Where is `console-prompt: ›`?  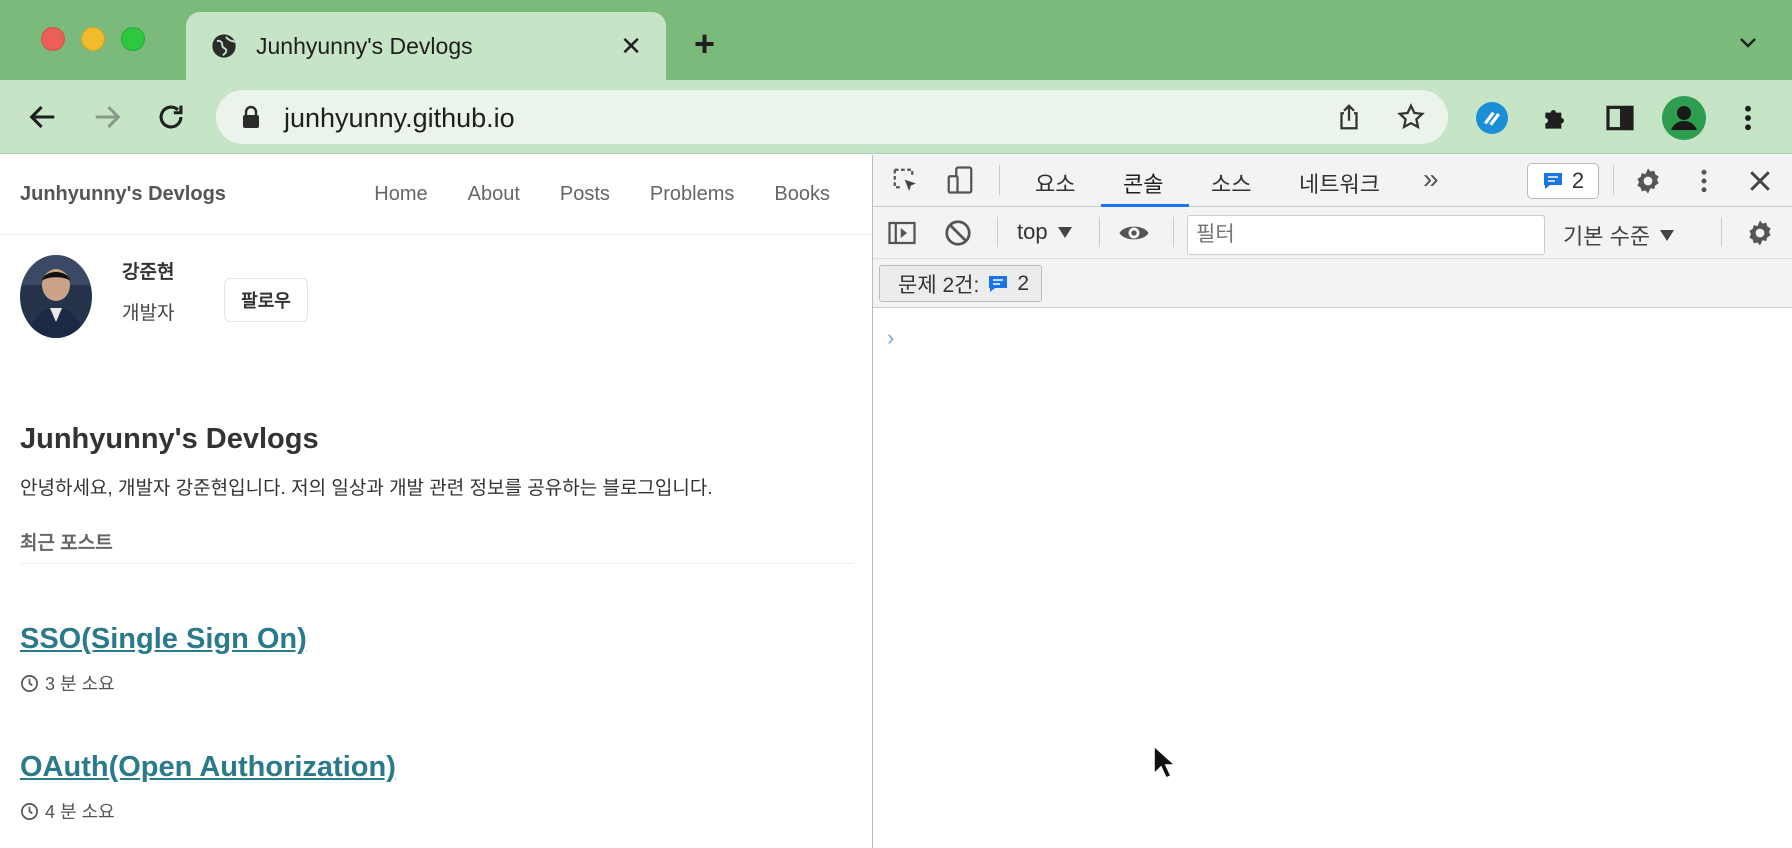
console-prompt: › is located at coordinates (890, 338).